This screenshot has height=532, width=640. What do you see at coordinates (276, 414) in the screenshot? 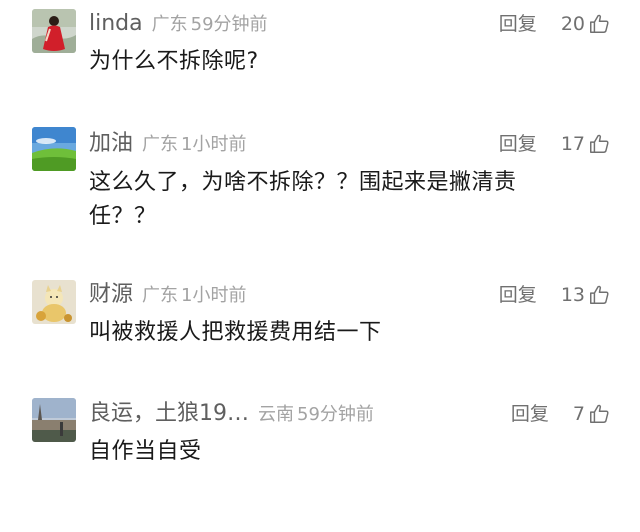
I see `location-label: 云南` at bounding box center [276, 414].